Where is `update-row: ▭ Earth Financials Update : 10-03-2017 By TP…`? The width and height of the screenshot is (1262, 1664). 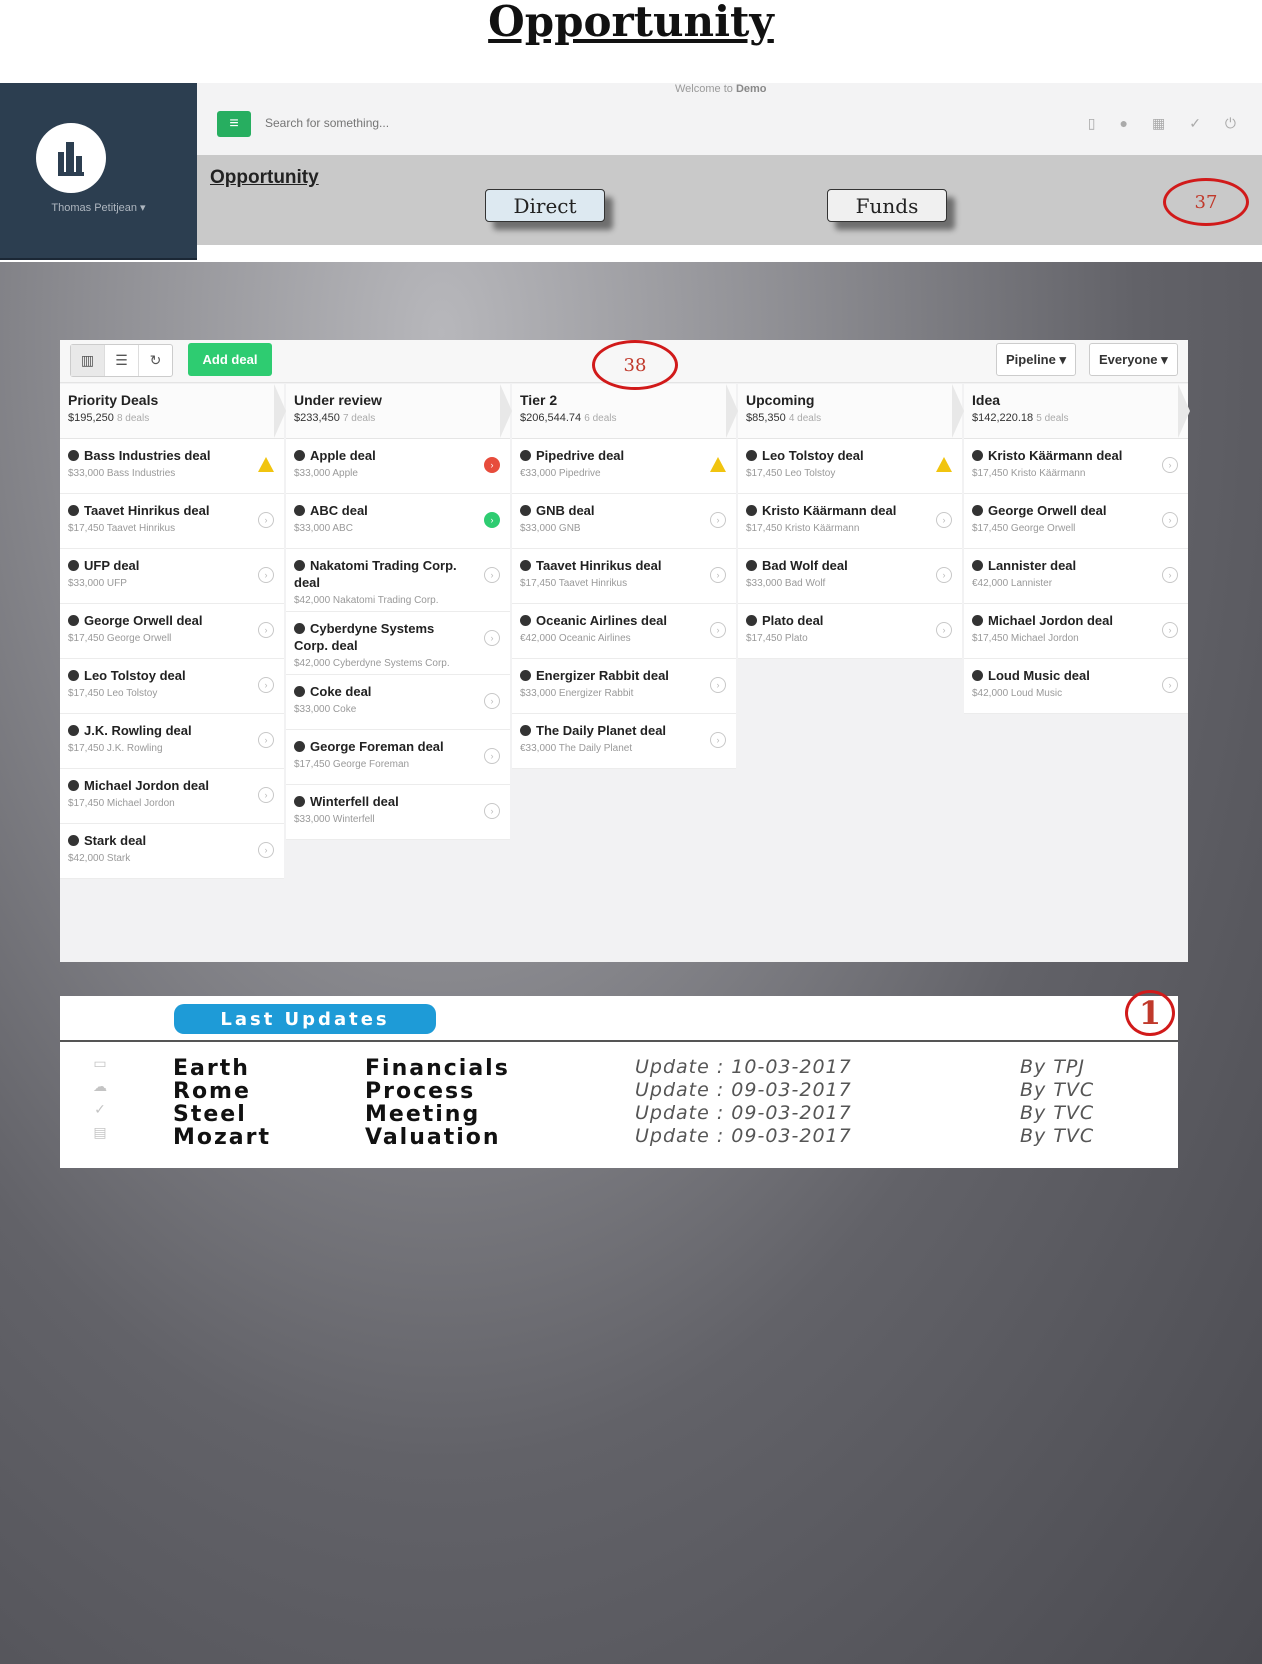 update-row: ▭ Earth Financials Update : 10-03-2017 By TP… is located at coordinates (619, 1068).